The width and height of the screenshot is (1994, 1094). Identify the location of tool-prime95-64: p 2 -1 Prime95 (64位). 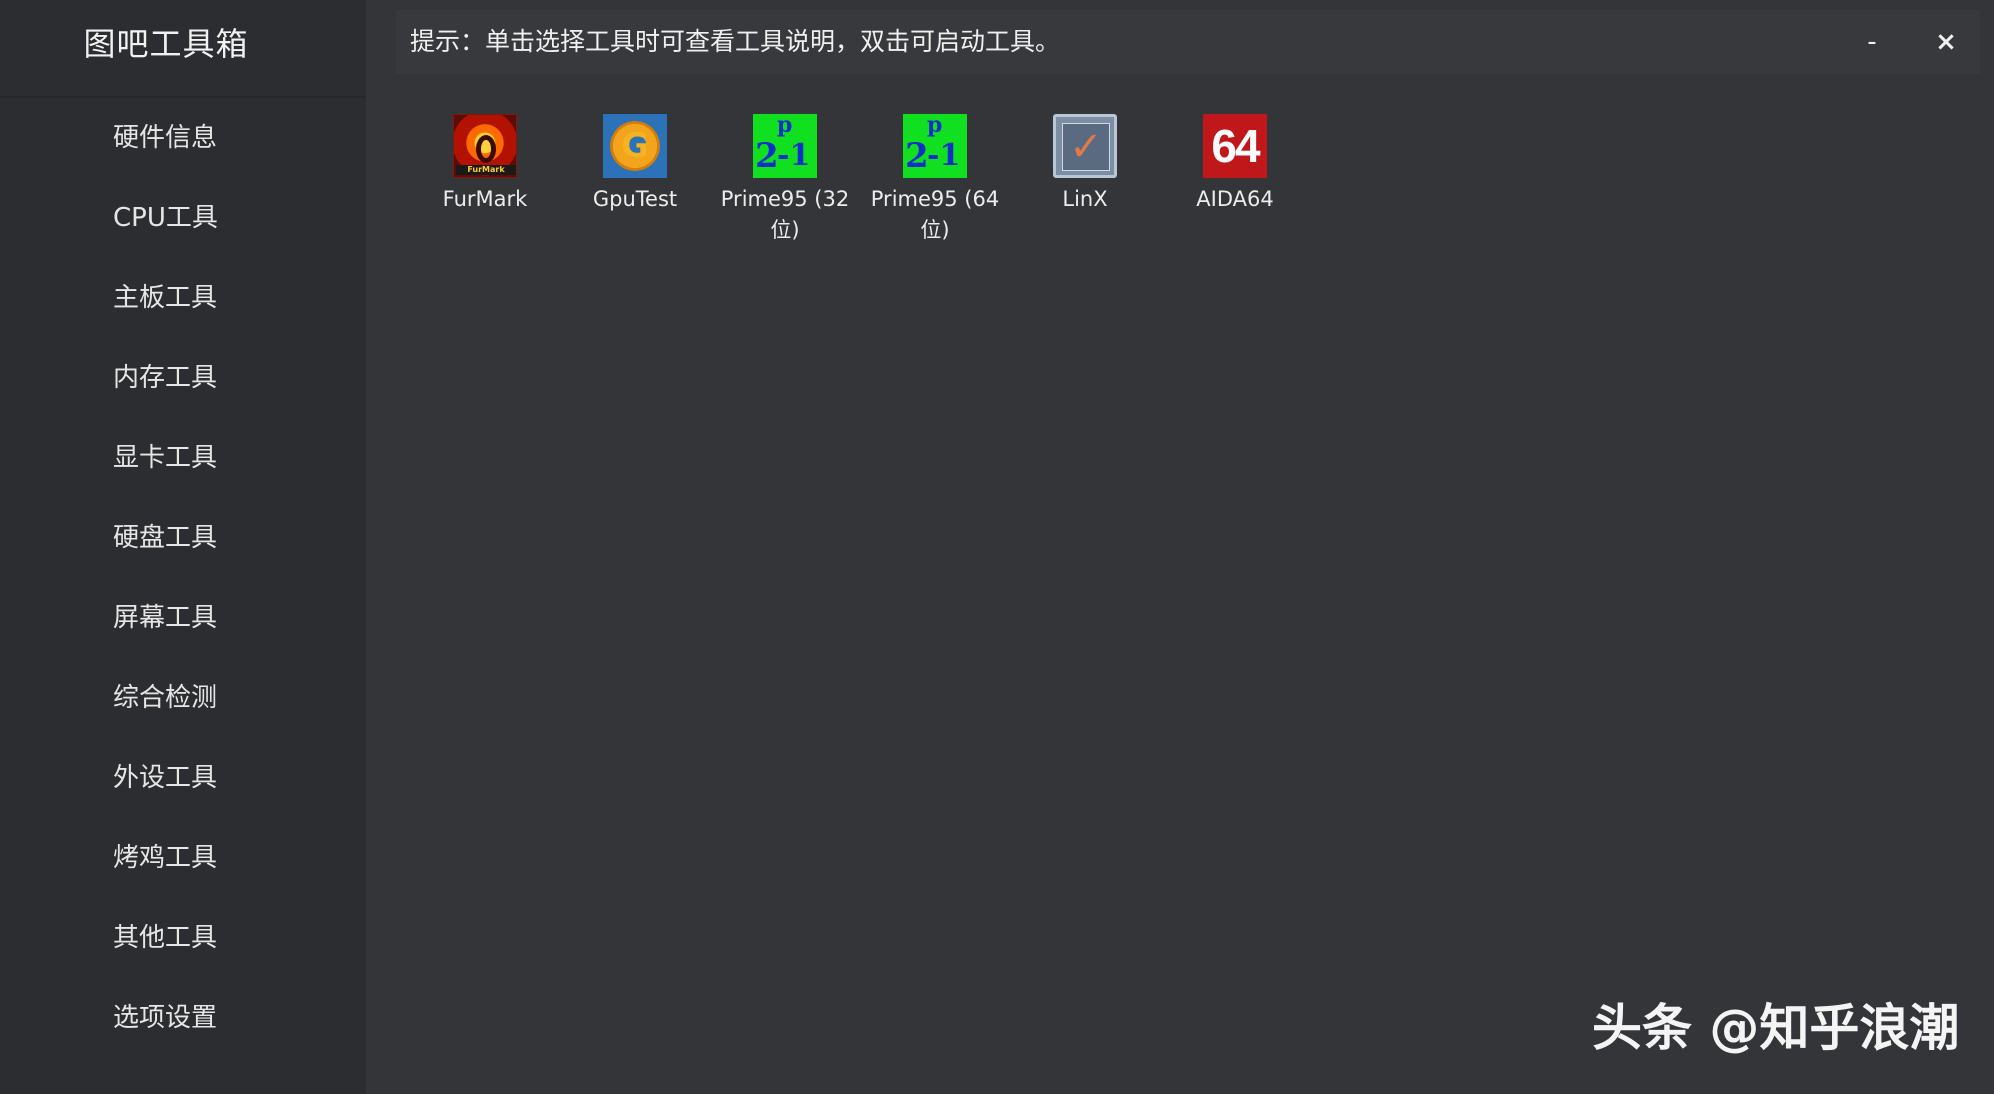
(935, 194).